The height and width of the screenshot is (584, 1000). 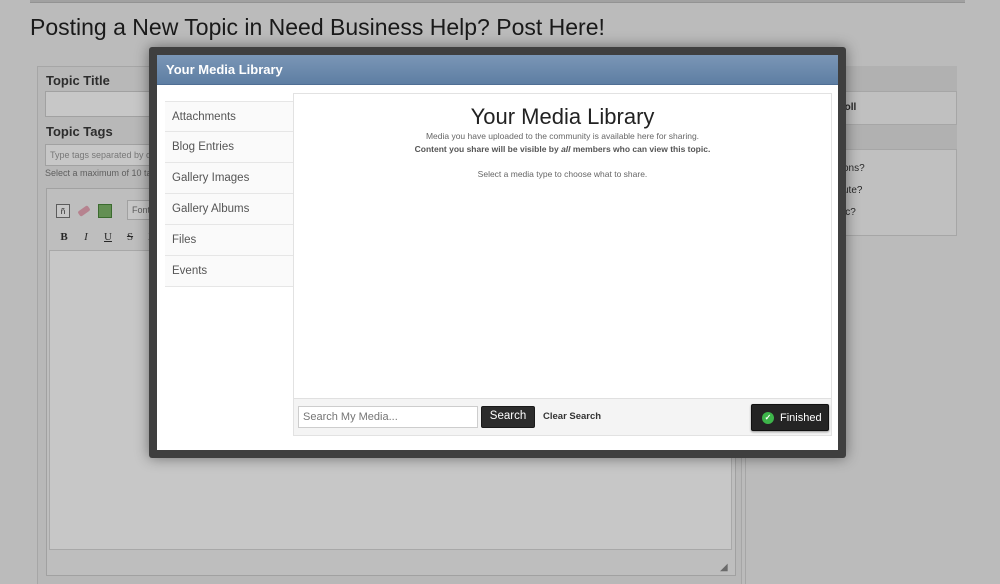 I want to click on nav-item-files: Files, so click(x=229, y=240).